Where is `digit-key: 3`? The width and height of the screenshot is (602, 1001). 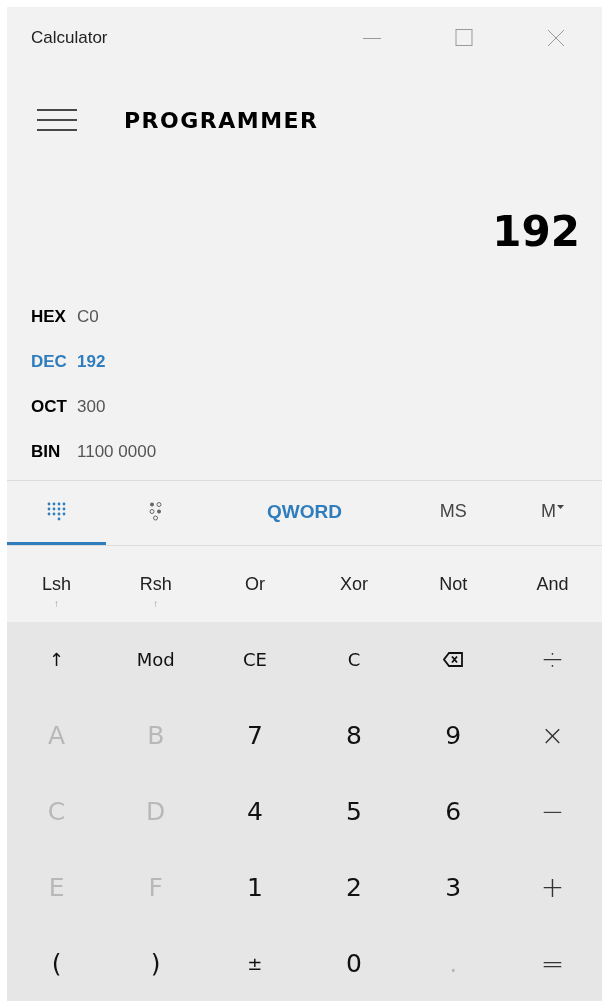
digit-key: 3 is located at coordinates (453, 887).